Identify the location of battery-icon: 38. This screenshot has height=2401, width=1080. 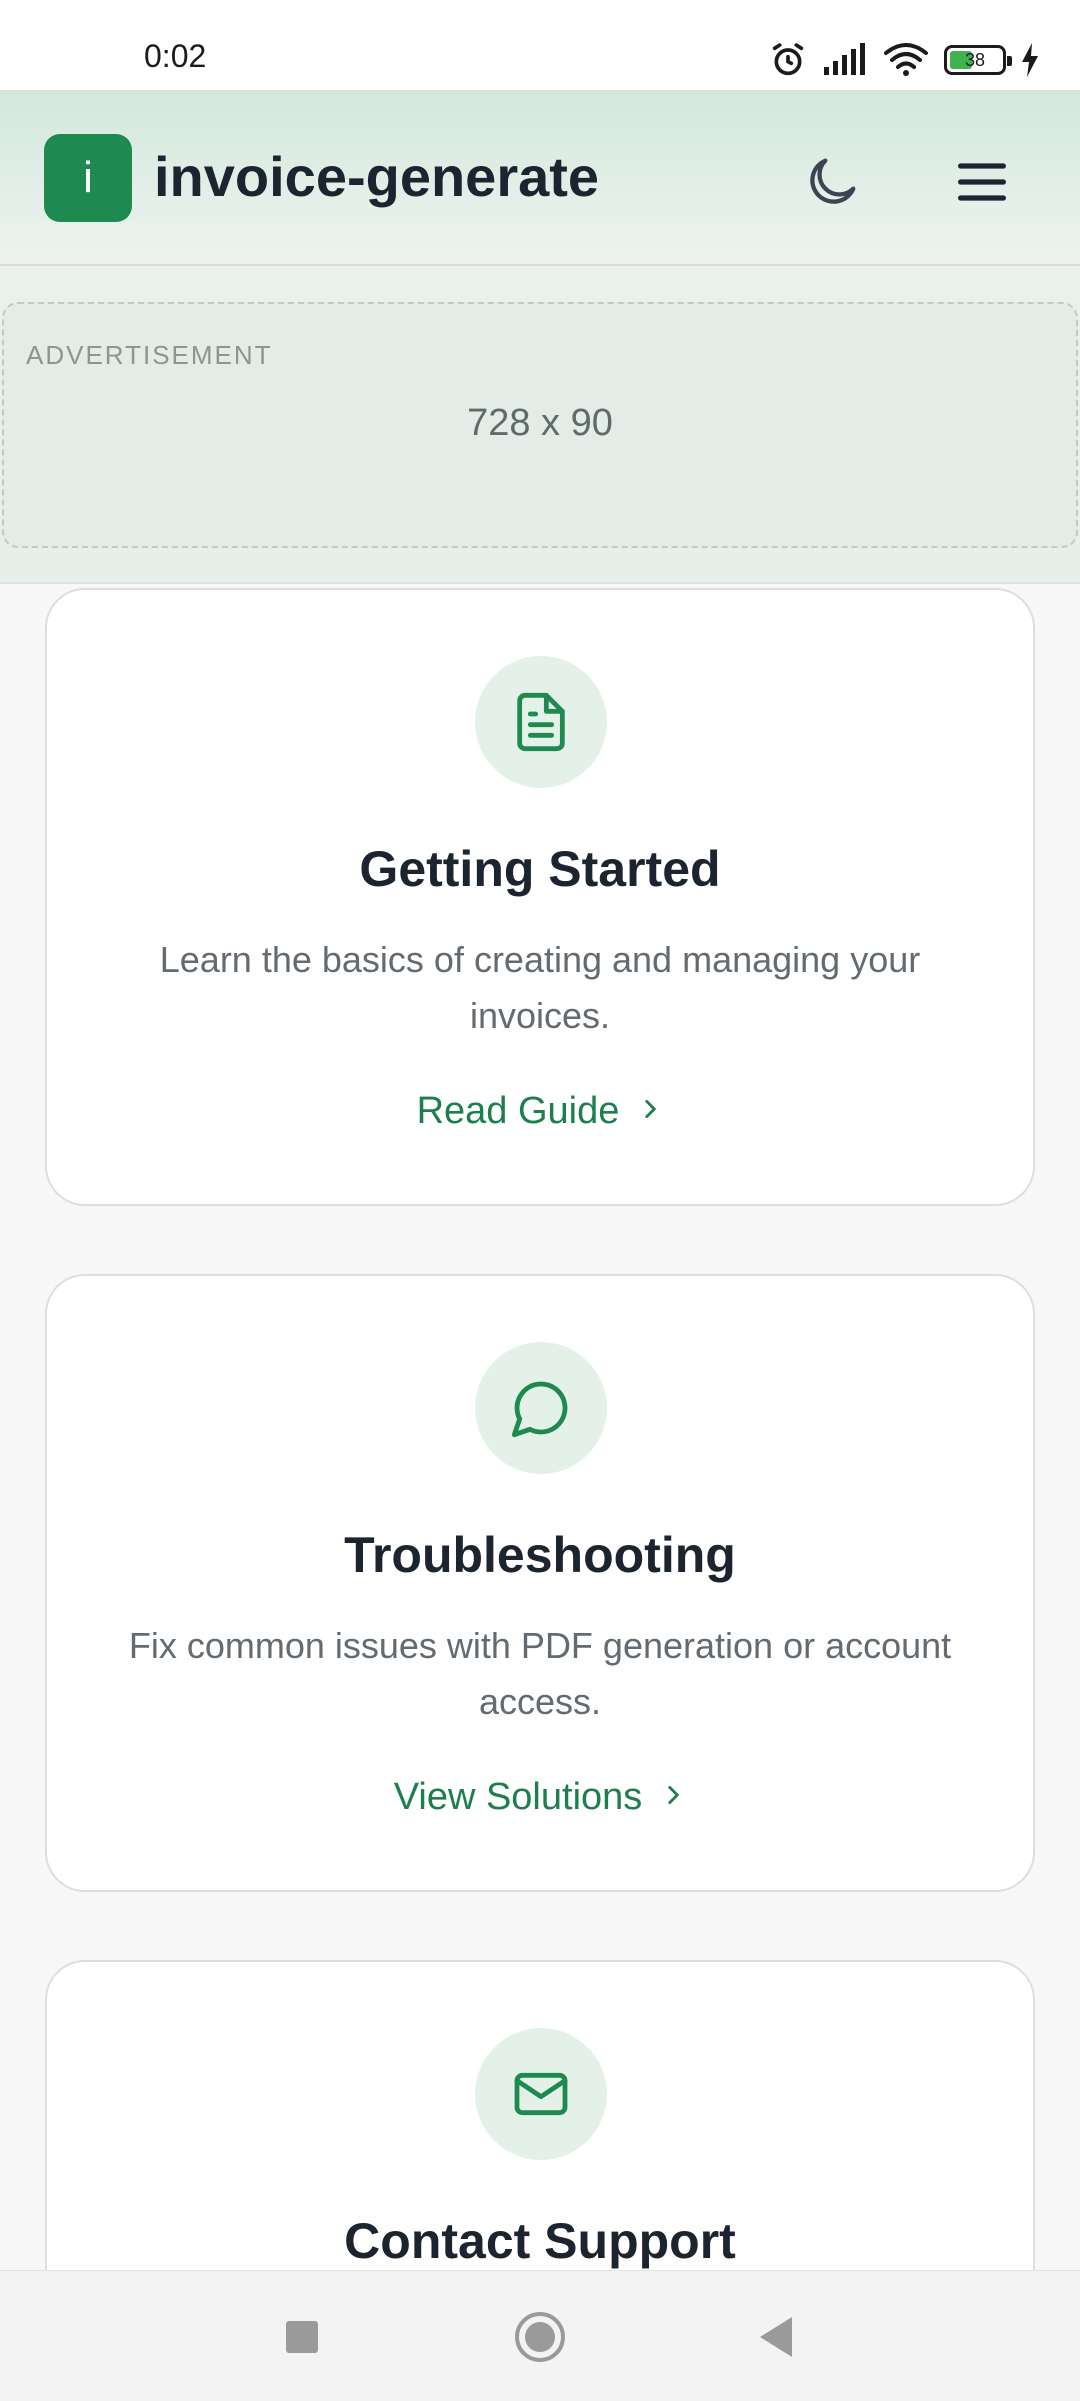
(978, 60).